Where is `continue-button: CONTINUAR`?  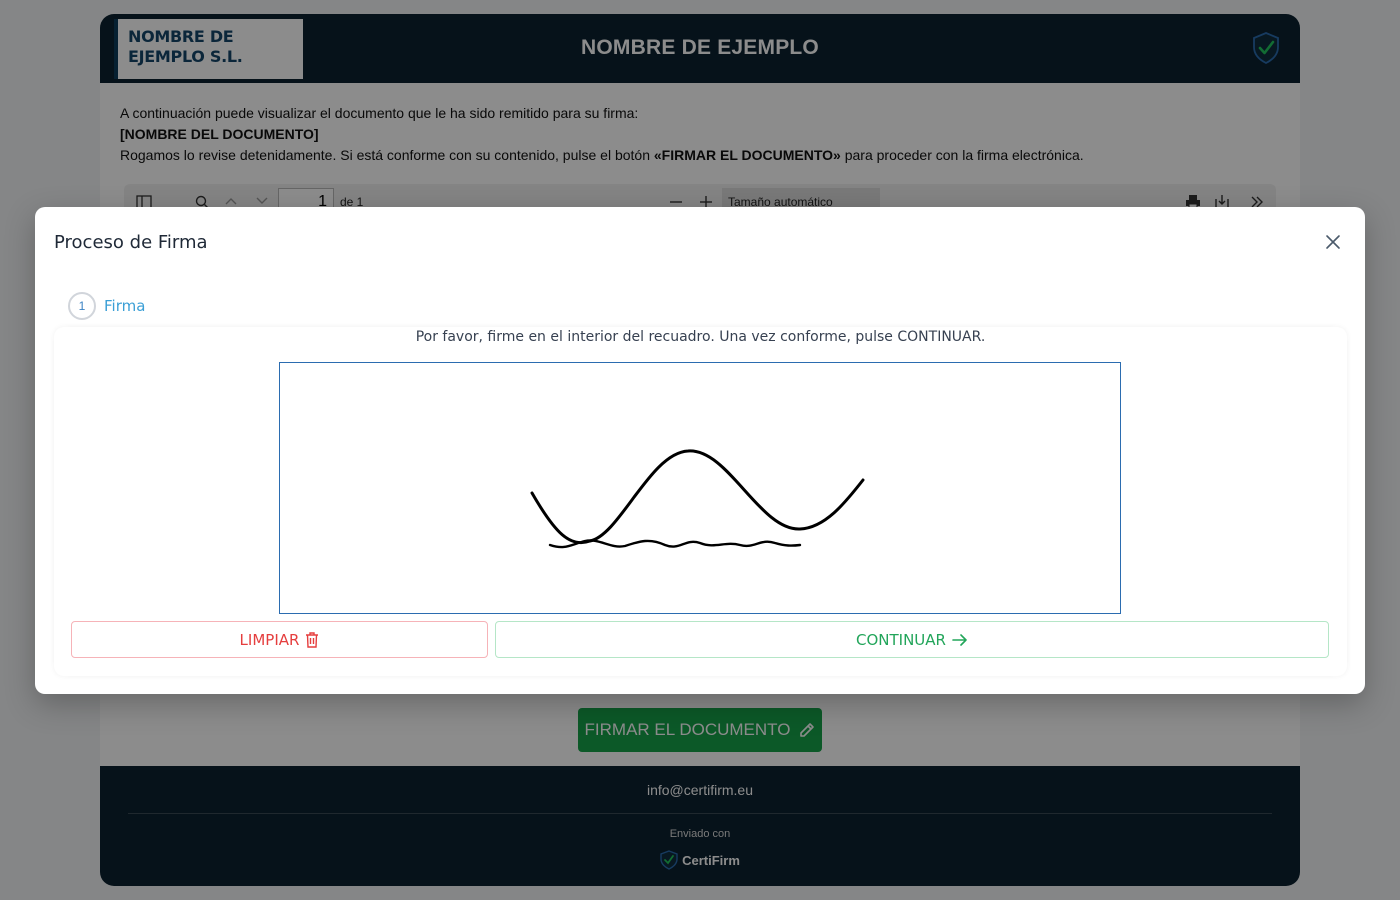 continue-button: CONTINUAR is located at coordinates (912, 639).